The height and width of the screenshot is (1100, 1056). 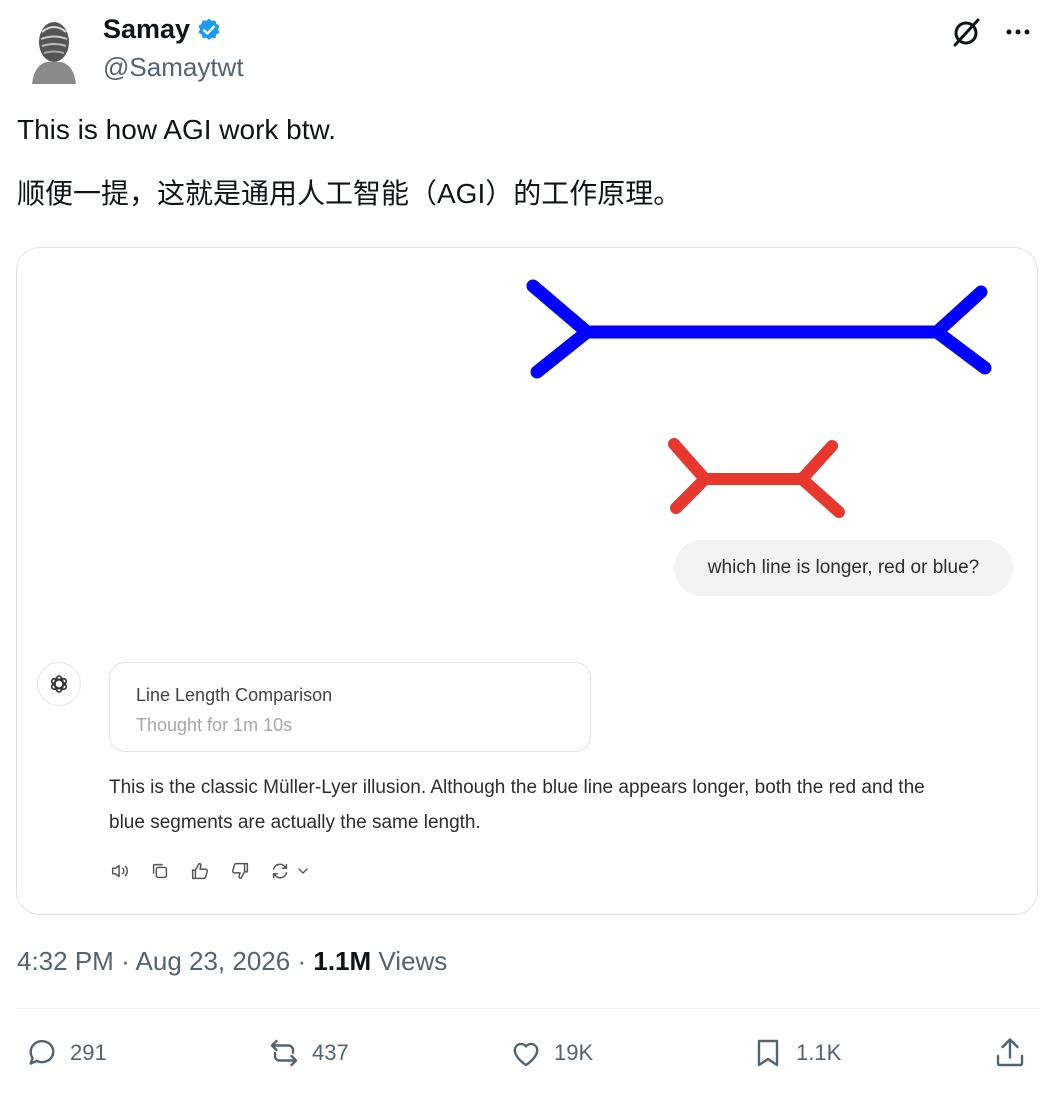 What do you see at coordinates (146, 29) in the screenshot?
I see `author-name: Samay` at bounding box center [146, 29].